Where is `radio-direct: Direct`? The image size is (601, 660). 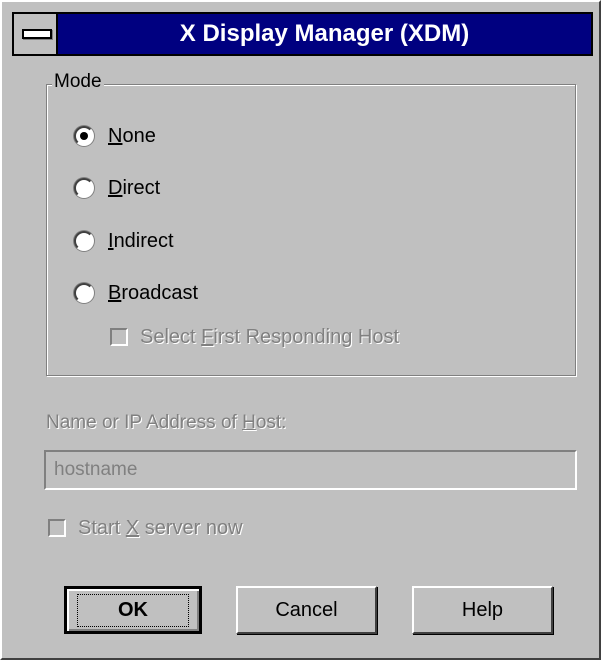 radio-direct: Direct is located at coordinates (117, 188).